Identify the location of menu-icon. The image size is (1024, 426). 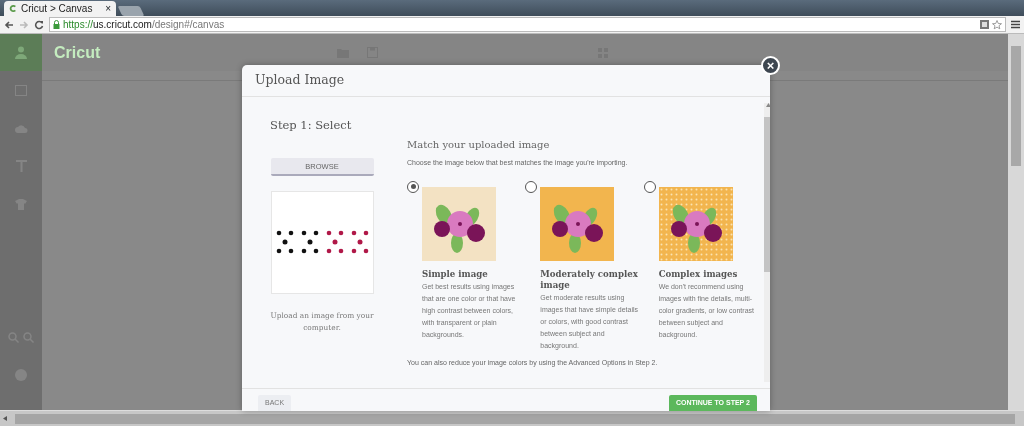
(1015, 24).